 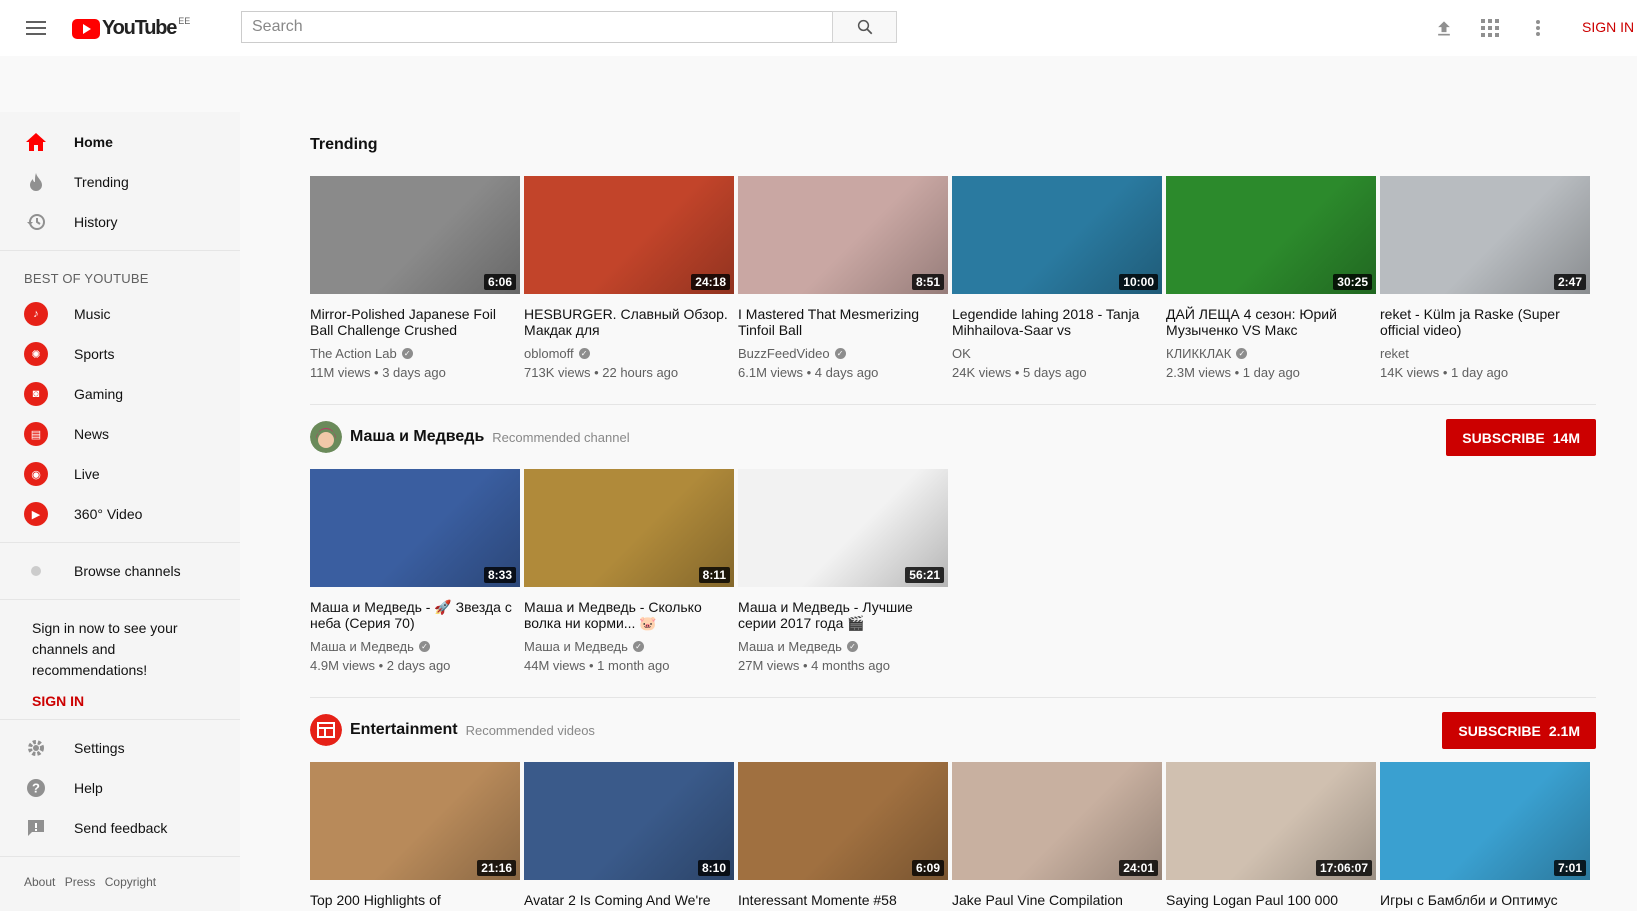 I want to click on gaming-icon: ◙, so click(x=36, y=394).